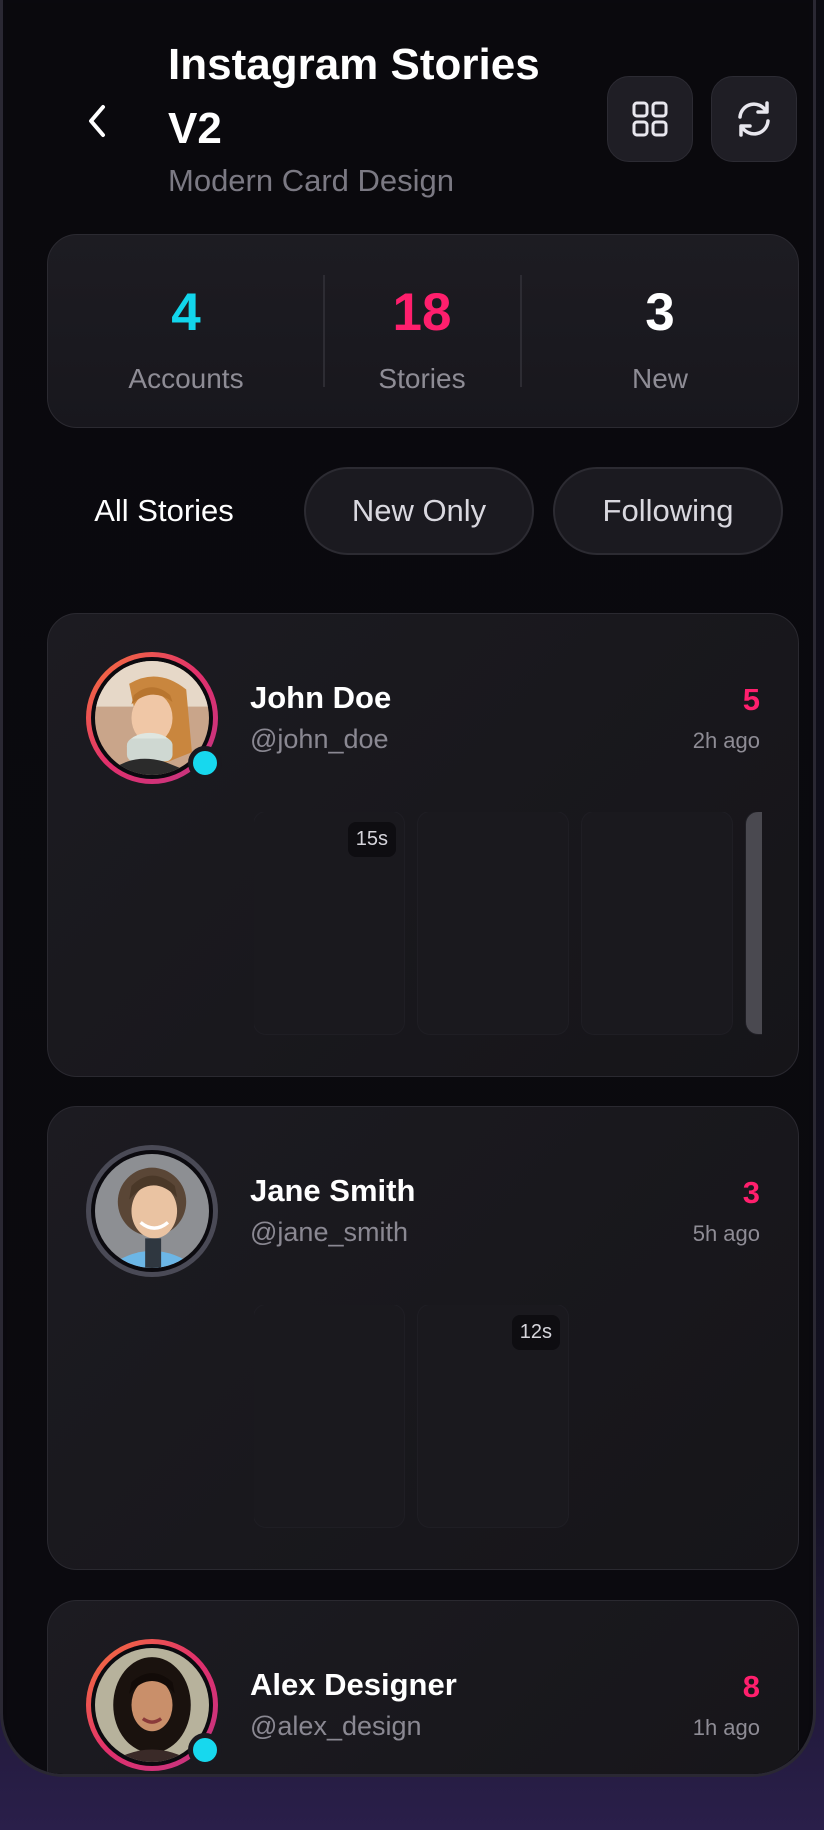  Describe the element at coordinates (659, 378) in the screenshot. I see `stat-label: New` at that location.